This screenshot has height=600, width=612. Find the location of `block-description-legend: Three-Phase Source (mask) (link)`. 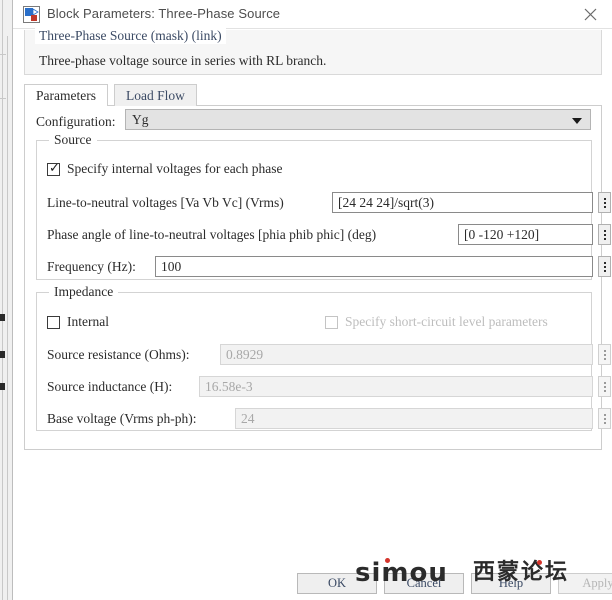

block-description-legend: Three-Phase Source (mask) (link) is located at coordinates (130, 36).